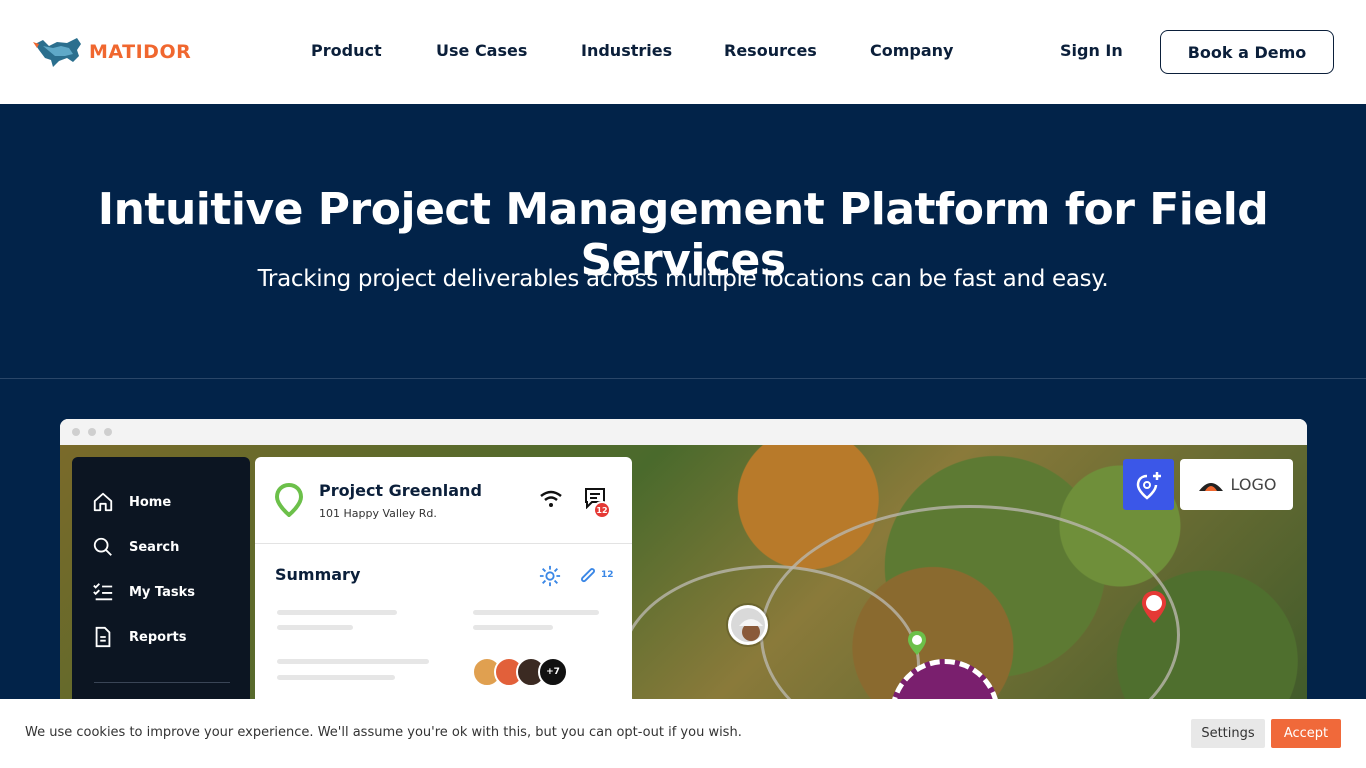 Image resolution: width=1366 pixels, height=768 pixels. What do you see at coordinates (150, 502) in the screenshot?
I see `sidebar-item-label: Home` at bounding box center [150, 502].